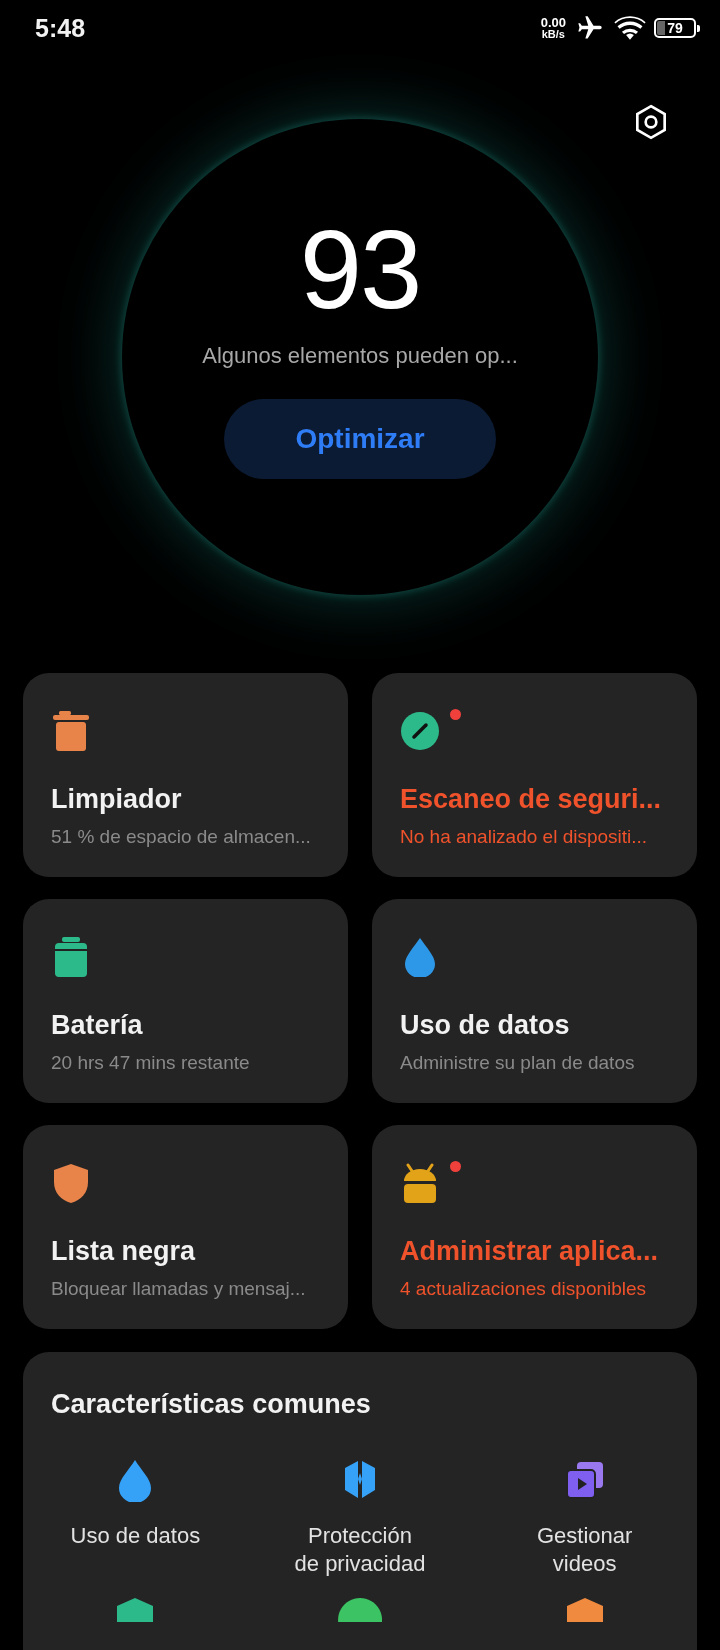 This screenshot has height=1650, width=720. What do you see at coordinates (185, 1001) in the screenshot?
I see `feature-card: Batería 20 hrs 47 mins restante` at bounding box center [185, 1001].